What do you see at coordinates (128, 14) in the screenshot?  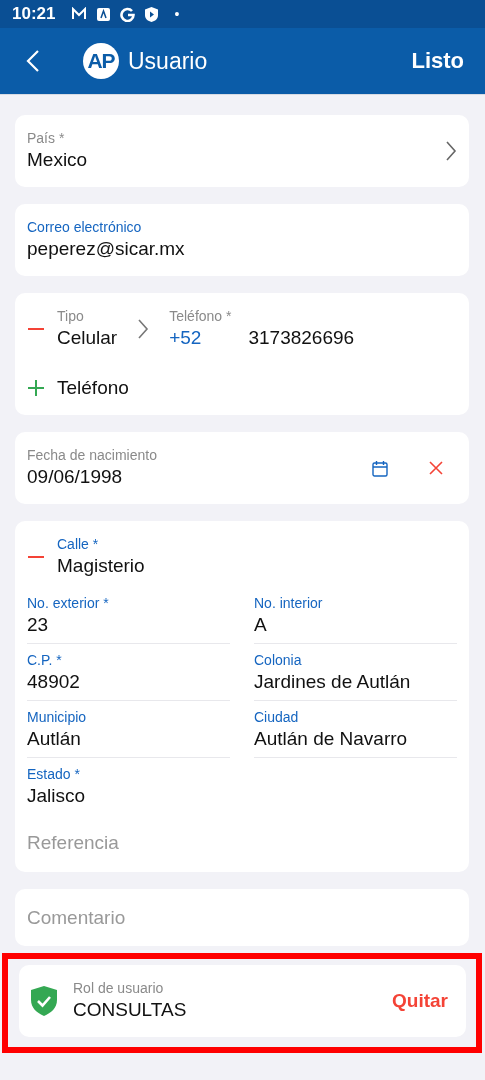 I see `g-icon` at bounding box center [128, 14].